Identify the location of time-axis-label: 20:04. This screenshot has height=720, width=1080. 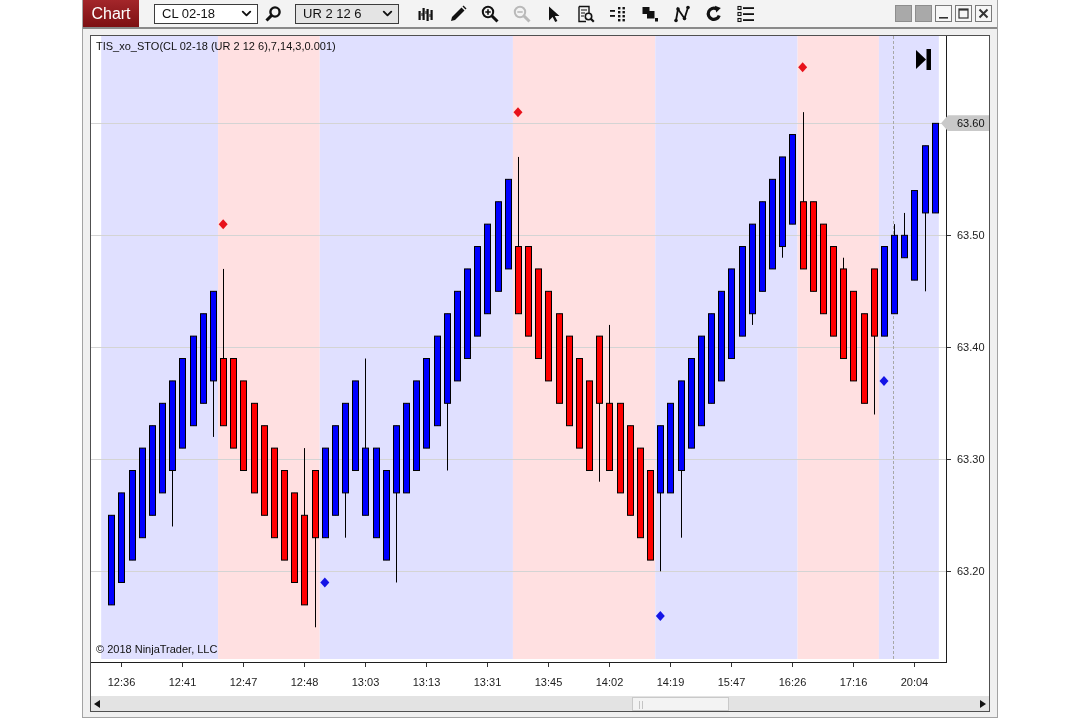
(914, 682).